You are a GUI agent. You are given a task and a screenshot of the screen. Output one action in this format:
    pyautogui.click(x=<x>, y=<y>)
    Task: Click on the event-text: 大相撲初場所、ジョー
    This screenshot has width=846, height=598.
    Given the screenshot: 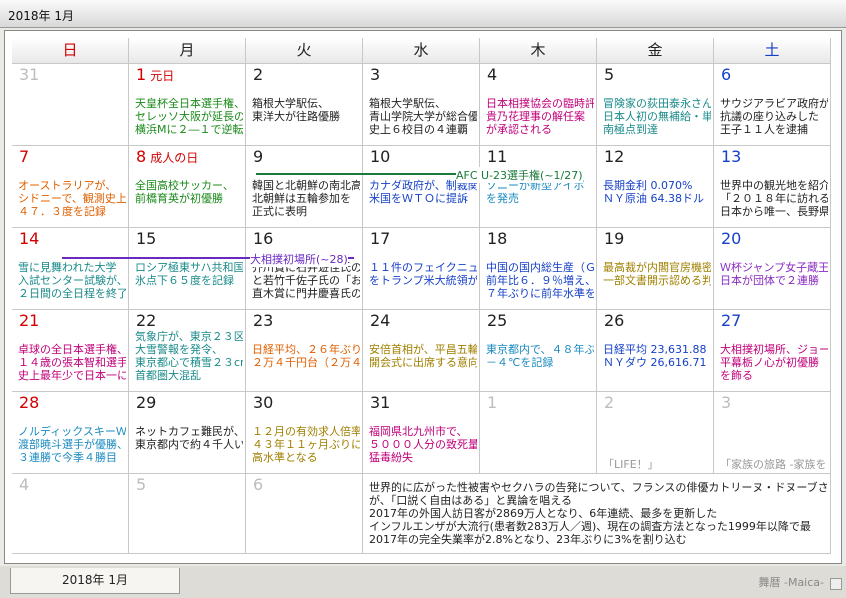 What is the action you would take?
    pyautogui.click(x=774, y=349)
    